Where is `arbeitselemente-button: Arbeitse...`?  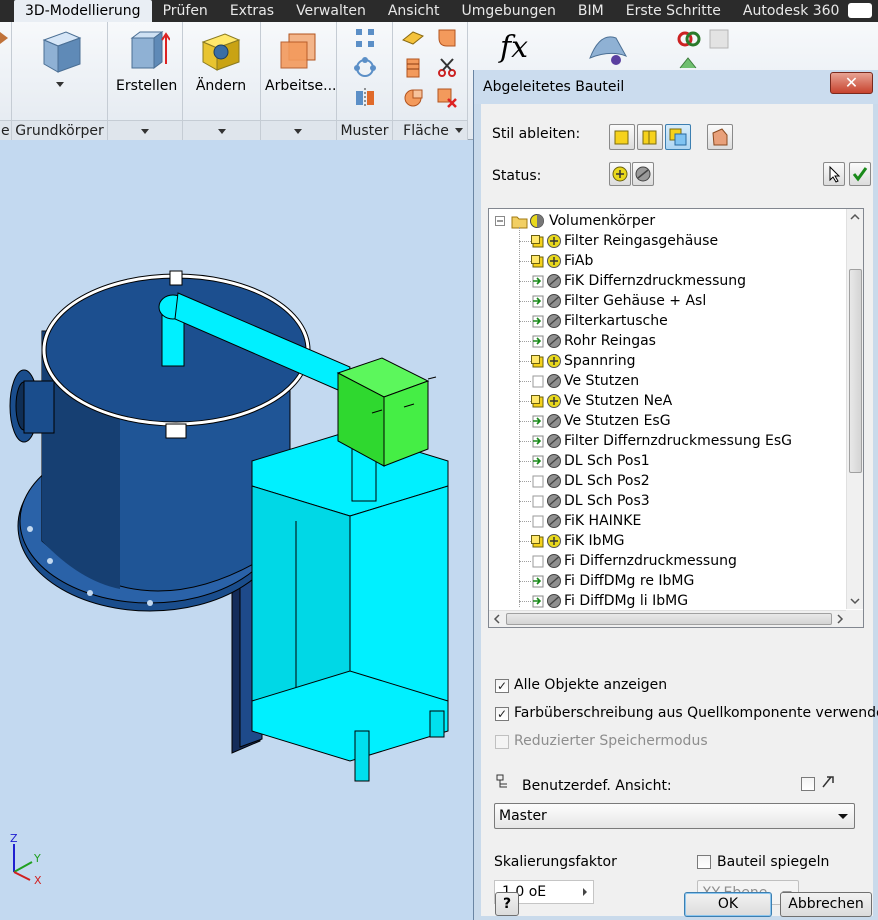
arbeitselemente-button: Arbeitse... is located at coordinates (300, 61).